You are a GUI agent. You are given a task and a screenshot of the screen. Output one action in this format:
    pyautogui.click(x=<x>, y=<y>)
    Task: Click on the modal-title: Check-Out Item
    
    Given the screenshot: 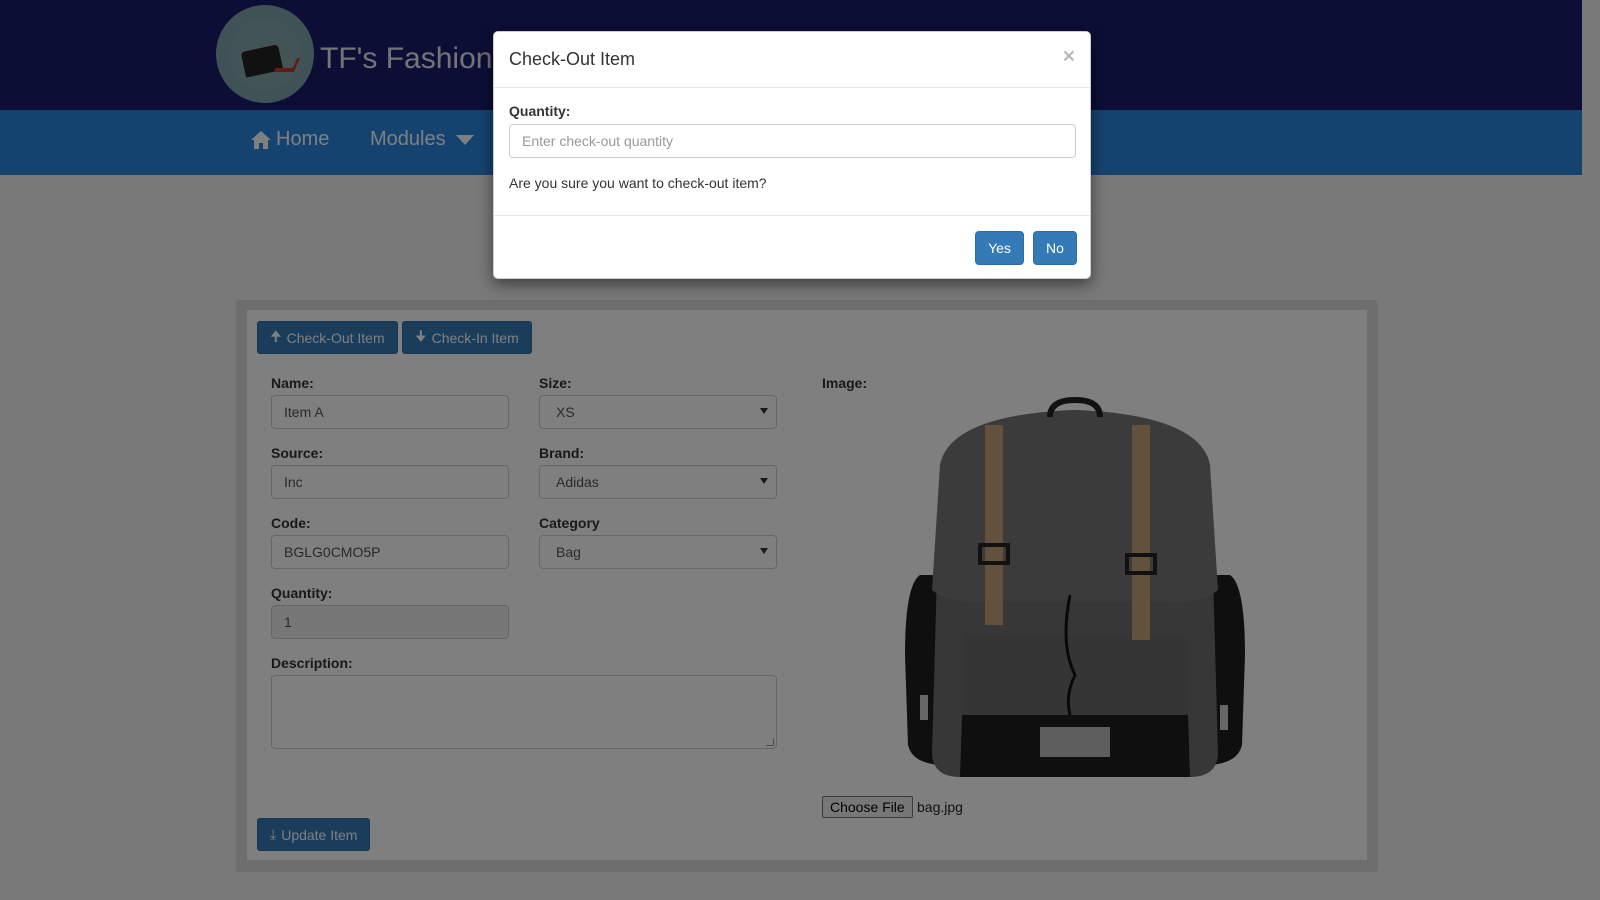 What is the action you would take?
    pyautogui.click(x=572, y=59)
    